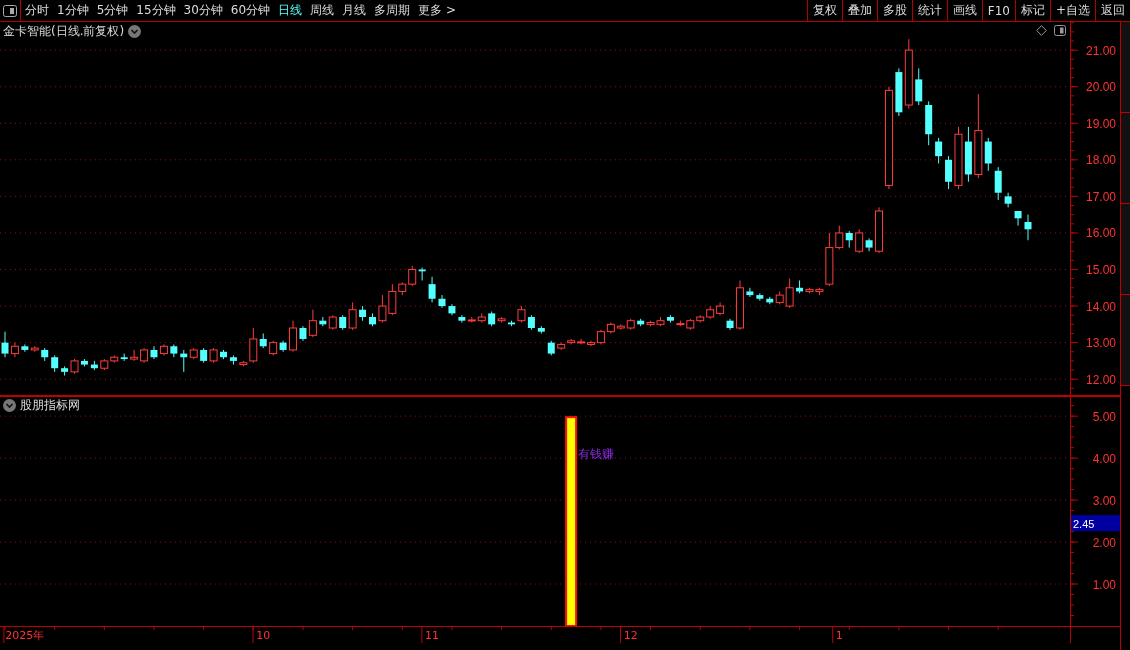 The width and height of the screenshot is (1130, 650). What do you see at coordinates (1100, 87) in the screenshot?
I see `axis-label: 20.00` at bounding box center [1100, 87].